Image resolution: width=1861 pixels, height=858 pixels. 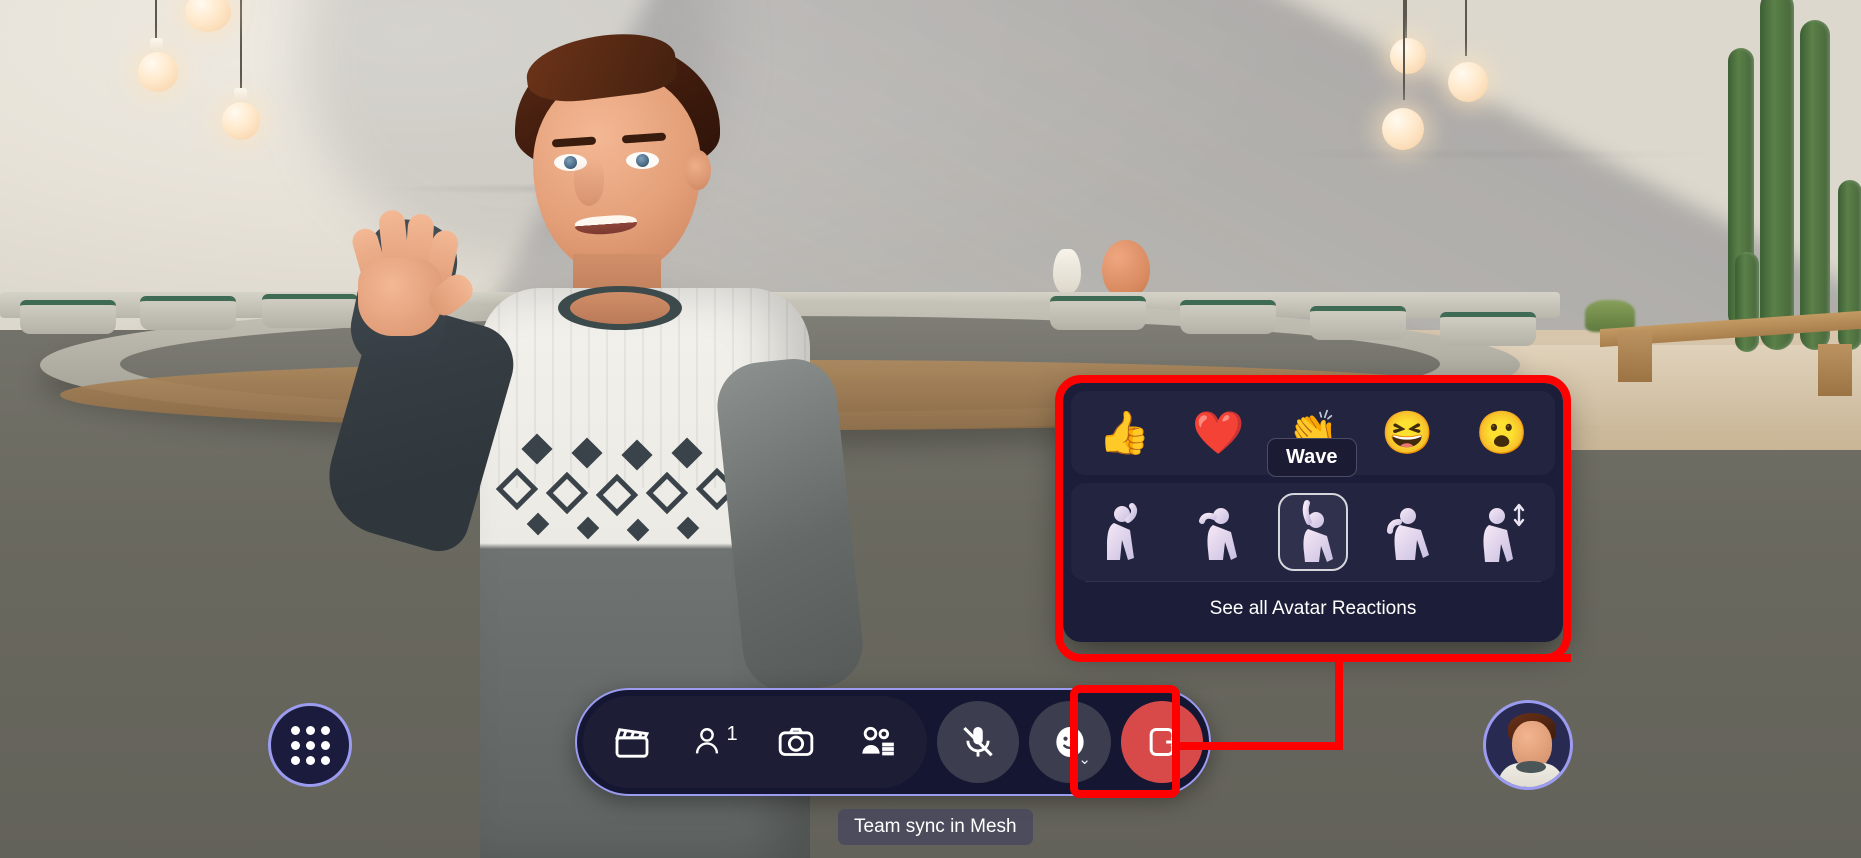 I want to click on salute-pose-icon, so click(x=1217, y=534).